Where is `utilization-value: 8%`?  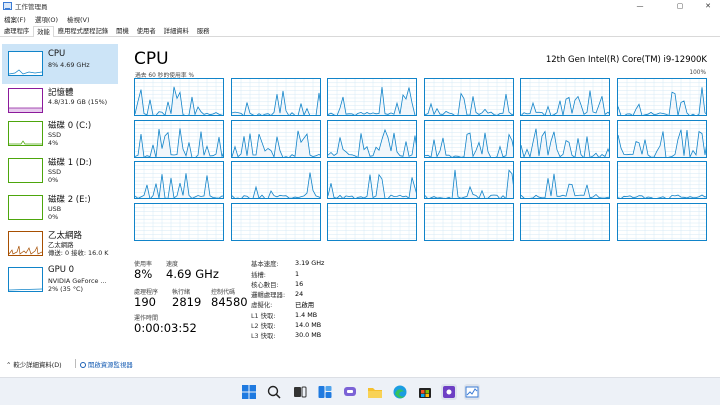 utilization-value: 8% is located at coordinates (143, 274).